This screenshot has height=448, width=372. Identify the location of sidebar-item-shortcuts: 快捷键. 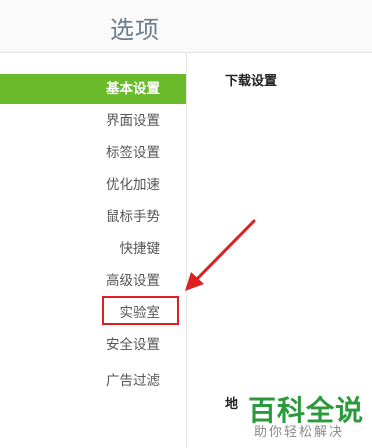
(93, 249).